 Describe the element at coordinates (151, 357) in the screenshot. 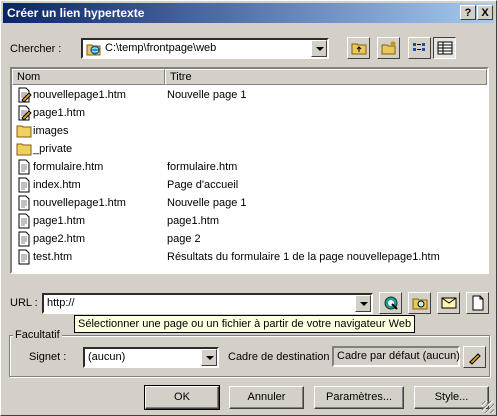

I see `bookmark-combo: (aucun)` at that location.